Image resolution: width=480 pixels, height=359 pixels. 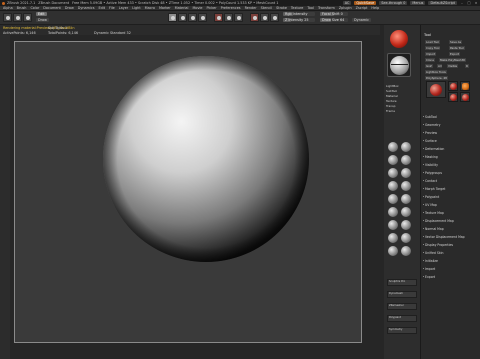 I want to click on section-polypaint: Polypaint, so click(x=430, y=197).